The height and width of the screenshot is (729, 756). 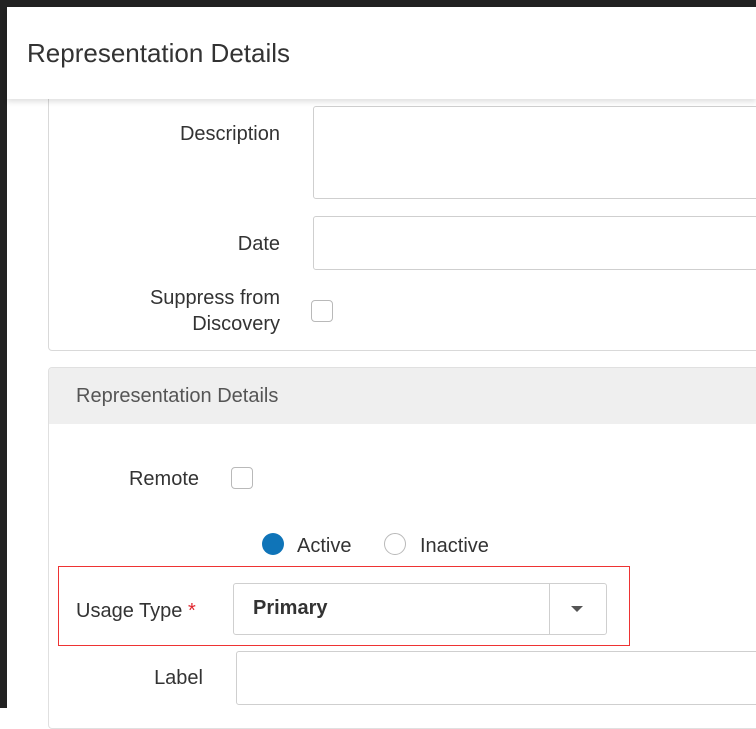 What do you see at coordinates (378, 3) in the screenshot?
I see `window-frame-top` at bounding box center [378, 3].